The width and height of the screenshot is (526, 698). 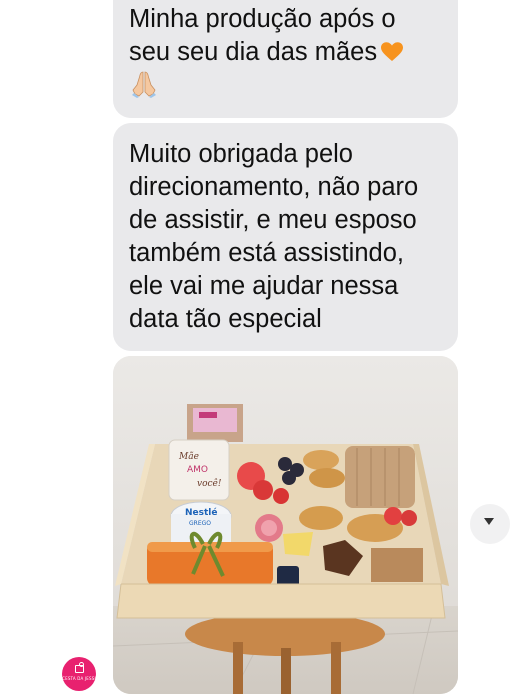 I want to click on mug-text-line-1: Mãe, so click(x=188, y=456).